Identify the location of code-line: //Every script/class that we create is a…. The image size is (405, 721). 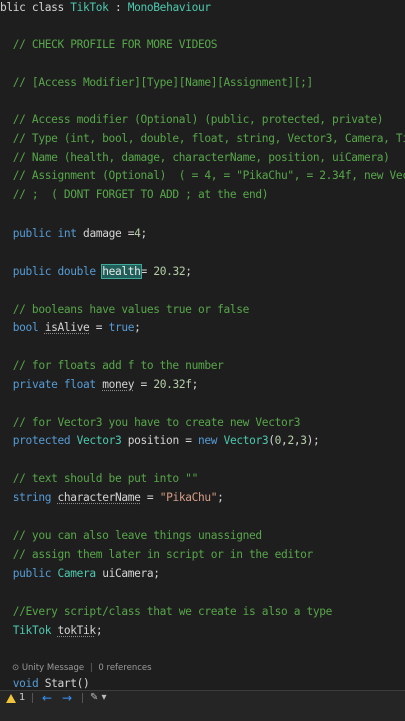
(202, 612).